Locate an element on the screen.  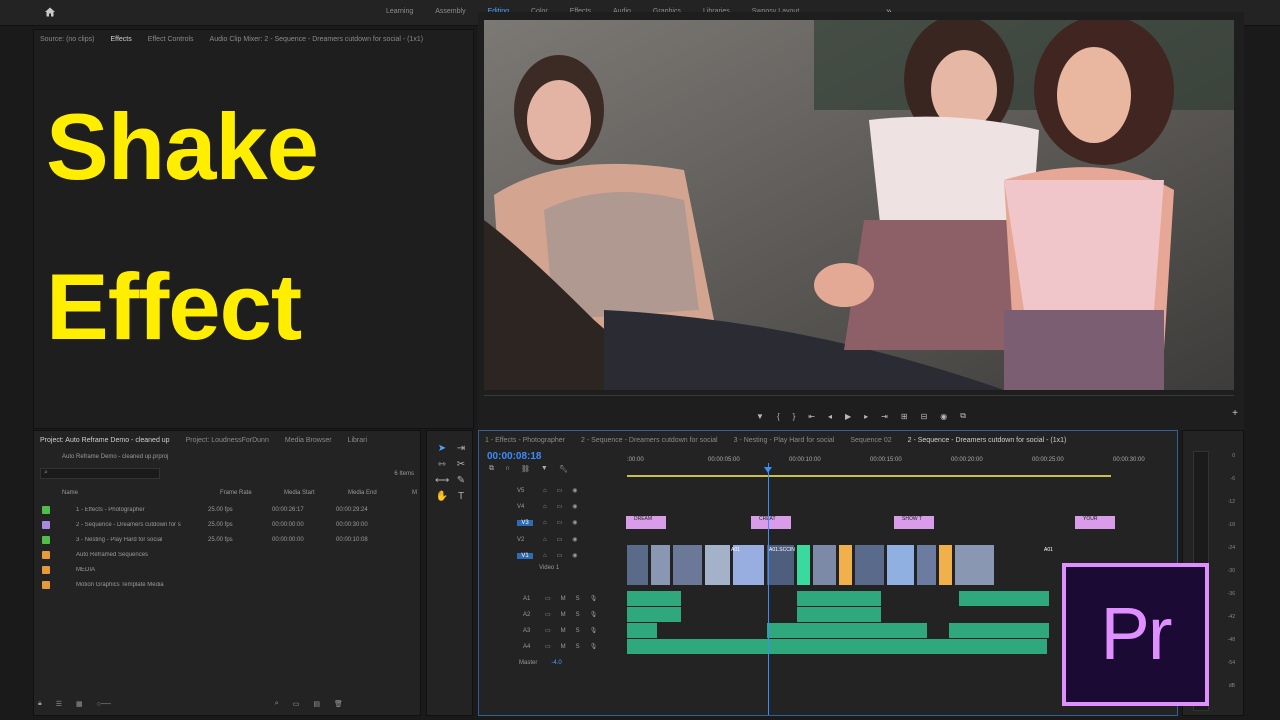
go-to-out-icon: ⇥ is located at coordinates (884, 416).